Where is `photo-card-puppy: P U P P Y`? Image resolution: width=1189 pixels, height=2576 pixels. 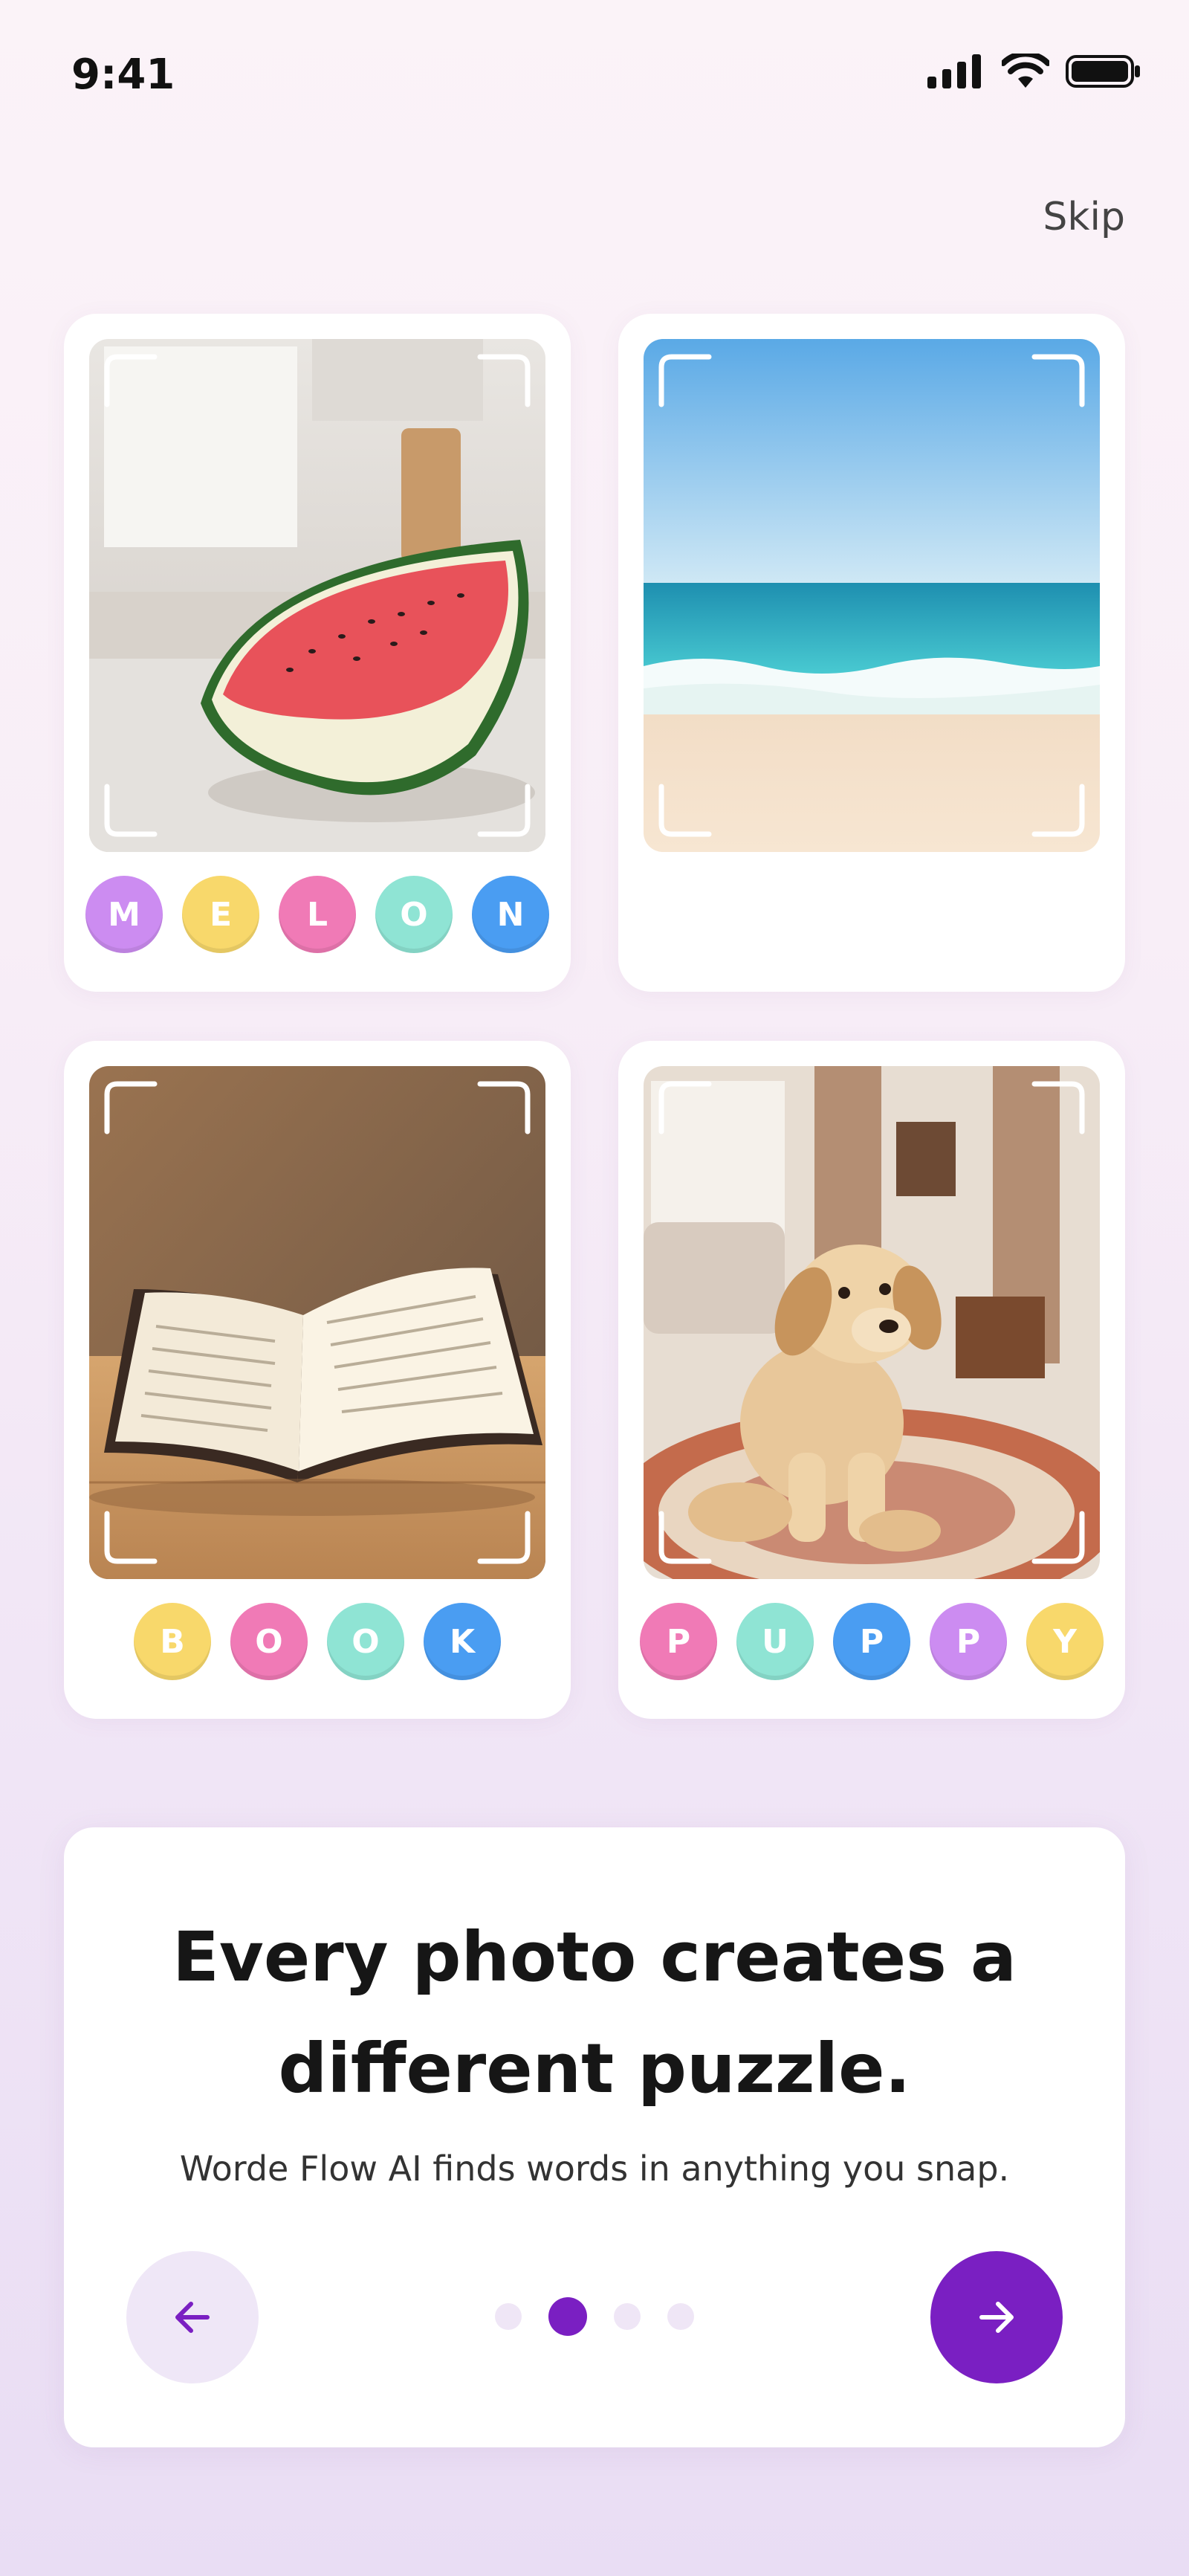 photo-card-puppy: P U P P Y is located at coordinates (872, 1380).